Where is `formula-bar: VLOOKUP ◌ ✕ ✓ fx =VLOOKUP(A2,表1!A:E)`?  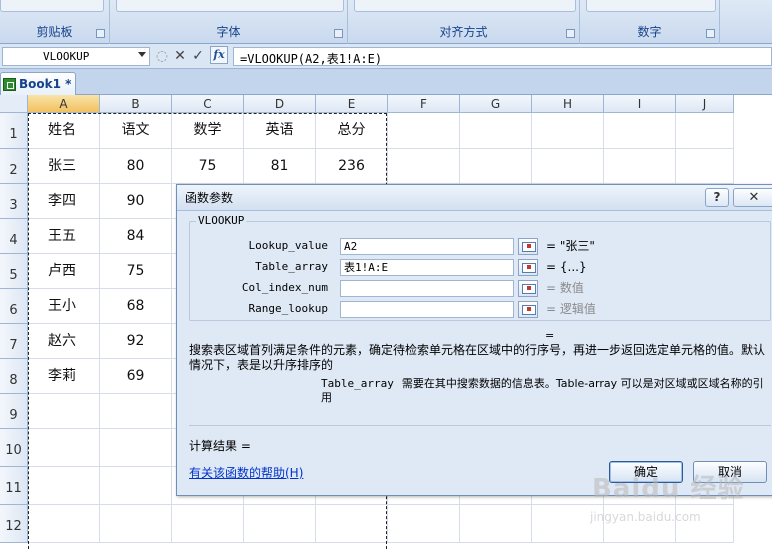
formula-bar: VLOOKUP ◌ ✕ ✓ fx =VLOOKUP(A2,表1!A:E) is located at coordinates (386, 56).